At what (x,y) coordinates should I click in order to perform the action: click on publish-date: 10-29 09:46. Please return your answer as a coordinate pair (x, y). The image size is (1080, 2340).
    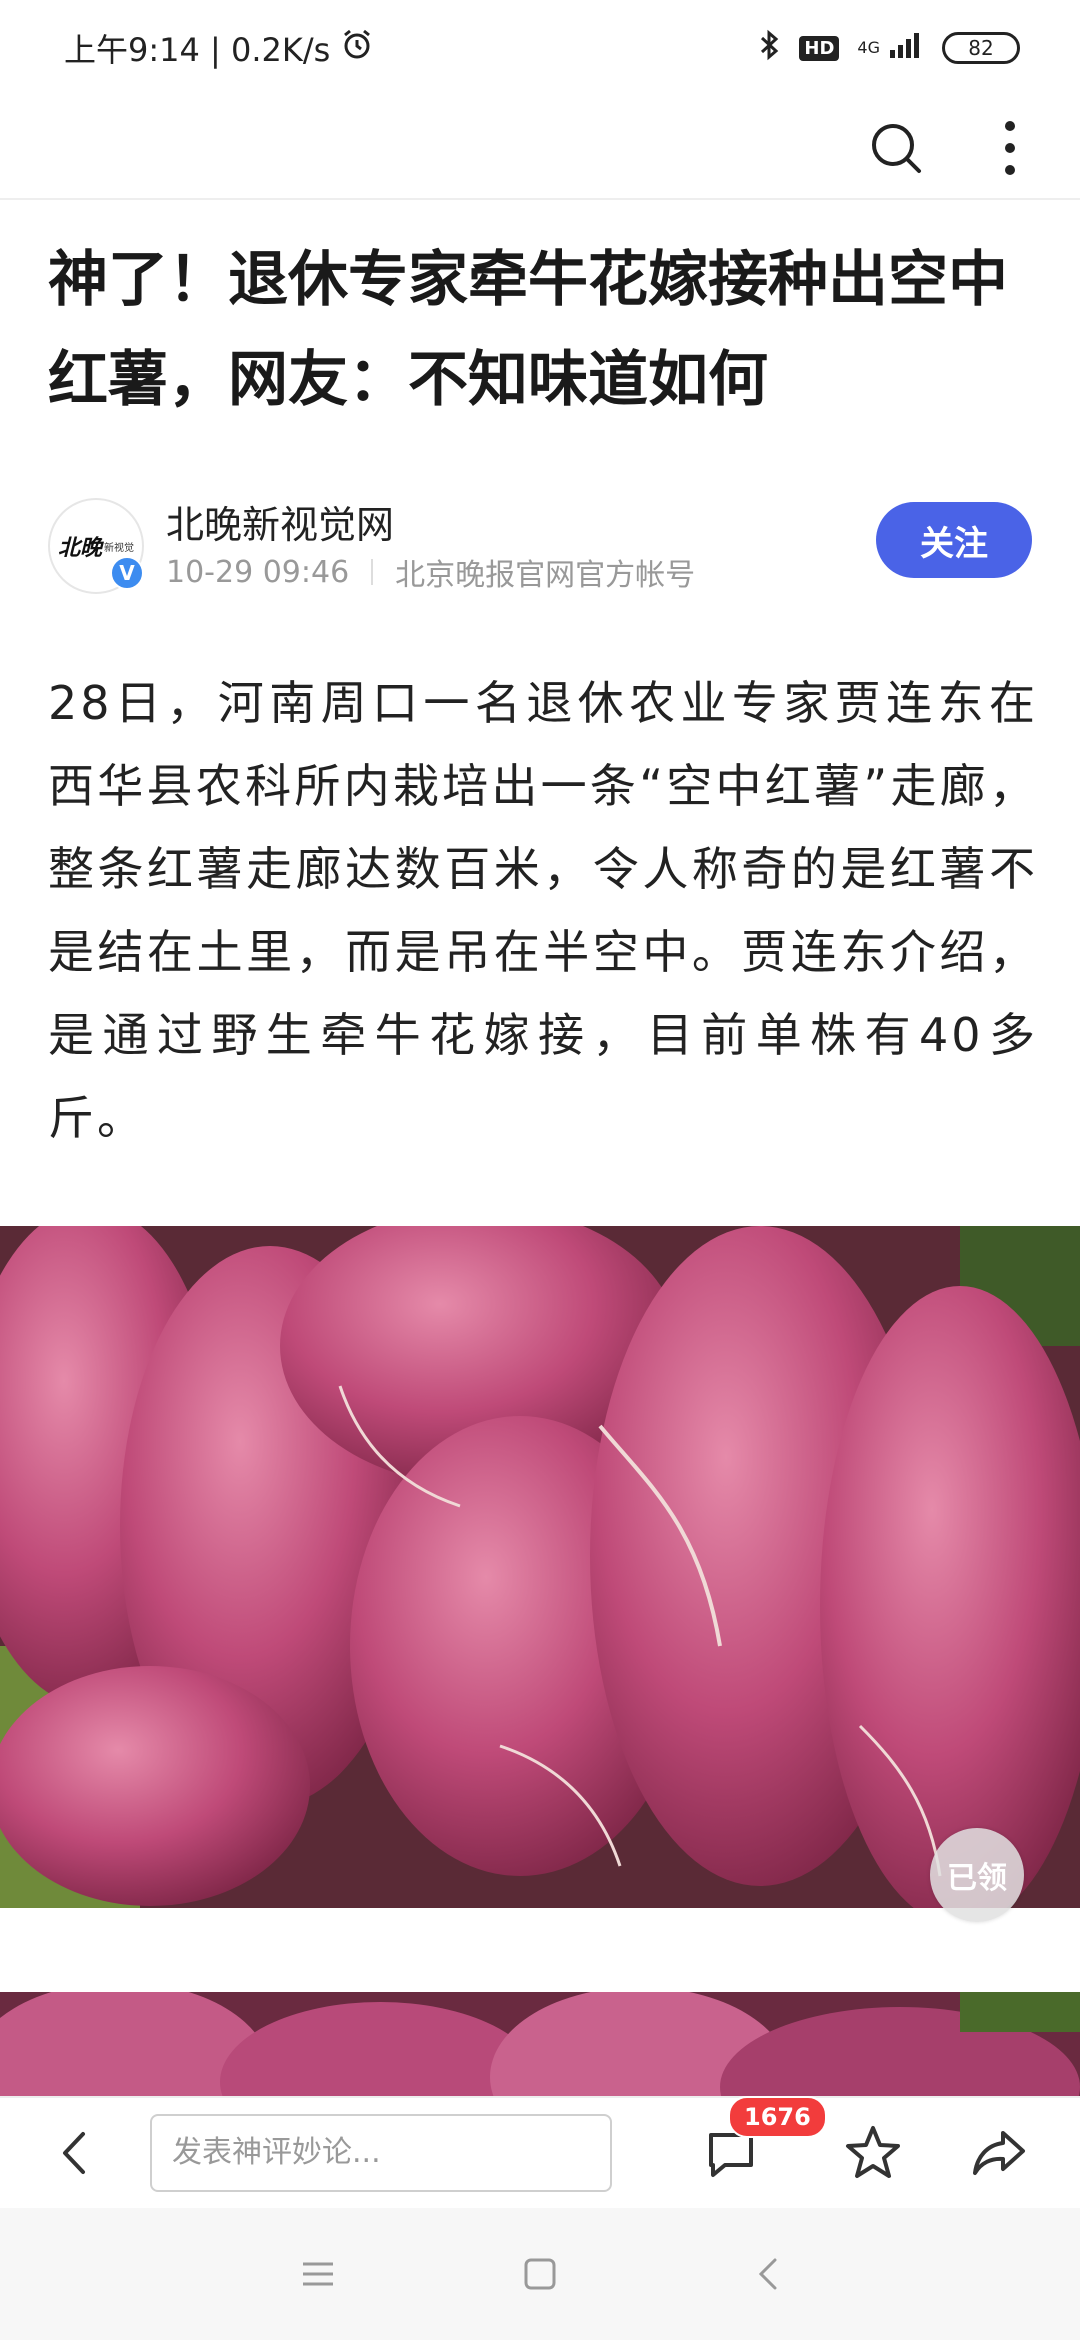
    Looking at the image, I should click on (258, 572).